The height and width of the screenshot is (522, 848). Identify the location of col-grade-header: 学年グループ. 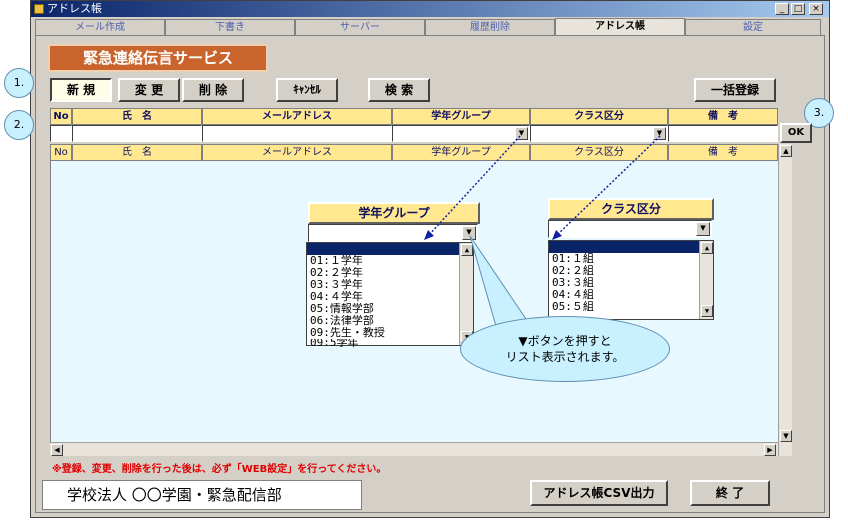
(461, 116).